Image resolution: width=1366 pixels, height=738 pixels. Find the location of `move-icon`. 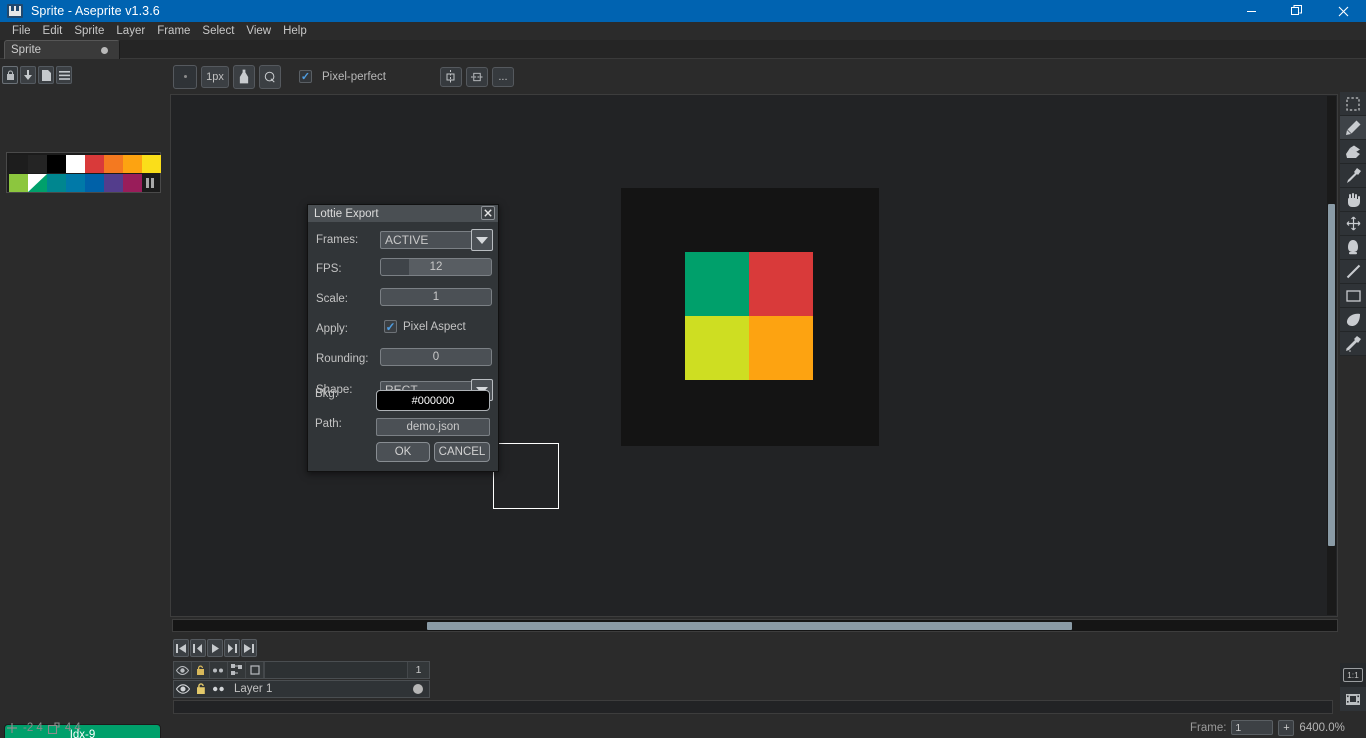

move-icon is located at coordinates (1353, 224).